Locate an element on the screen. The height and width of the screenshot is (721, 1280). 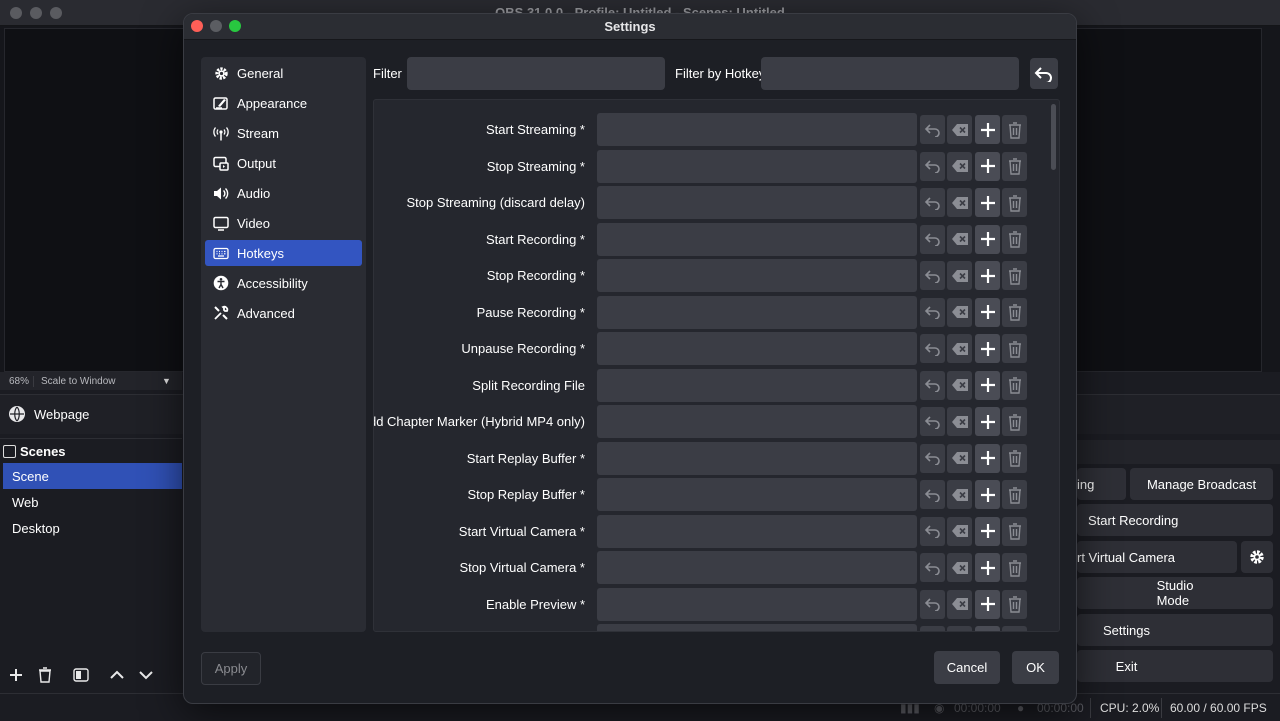
nav-item-advanced: Advanced is located at coordinates (283, 313).